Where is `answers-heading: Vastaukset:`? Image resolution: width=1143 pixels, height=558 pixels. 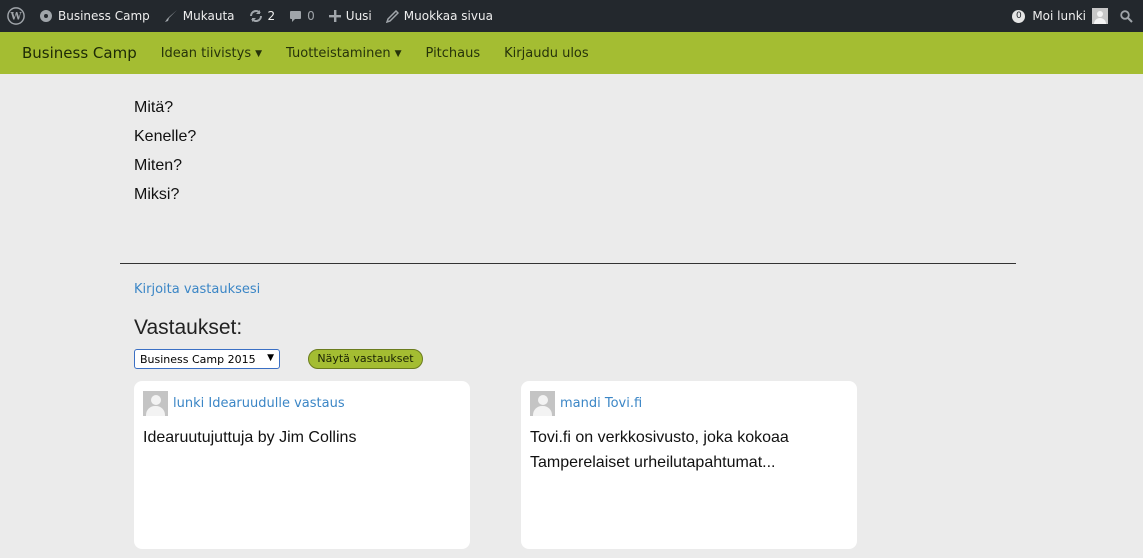
answers-heading: Vastaukset: is located at coordinates (188, 327).